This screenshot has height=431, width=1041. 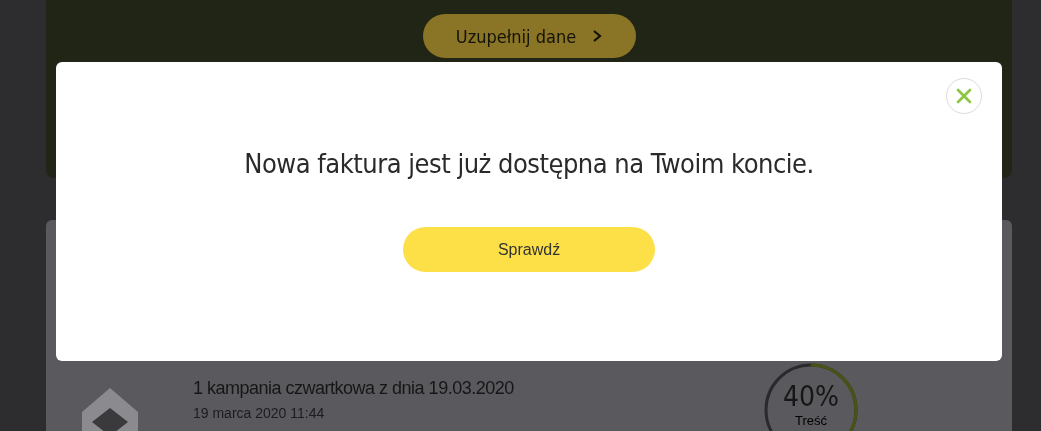 I want to click on modal-message: Nowa faktura jest już dostępna na Twoim koncie., so click(x=529, y=163).